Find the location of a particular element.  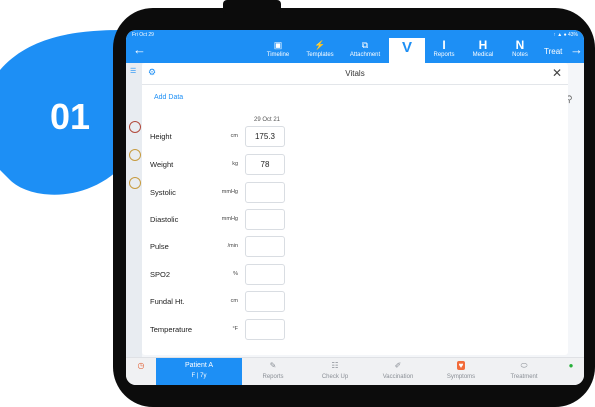

vital-row-weight: Weight kg 78 is located at coordinates (355, 165).